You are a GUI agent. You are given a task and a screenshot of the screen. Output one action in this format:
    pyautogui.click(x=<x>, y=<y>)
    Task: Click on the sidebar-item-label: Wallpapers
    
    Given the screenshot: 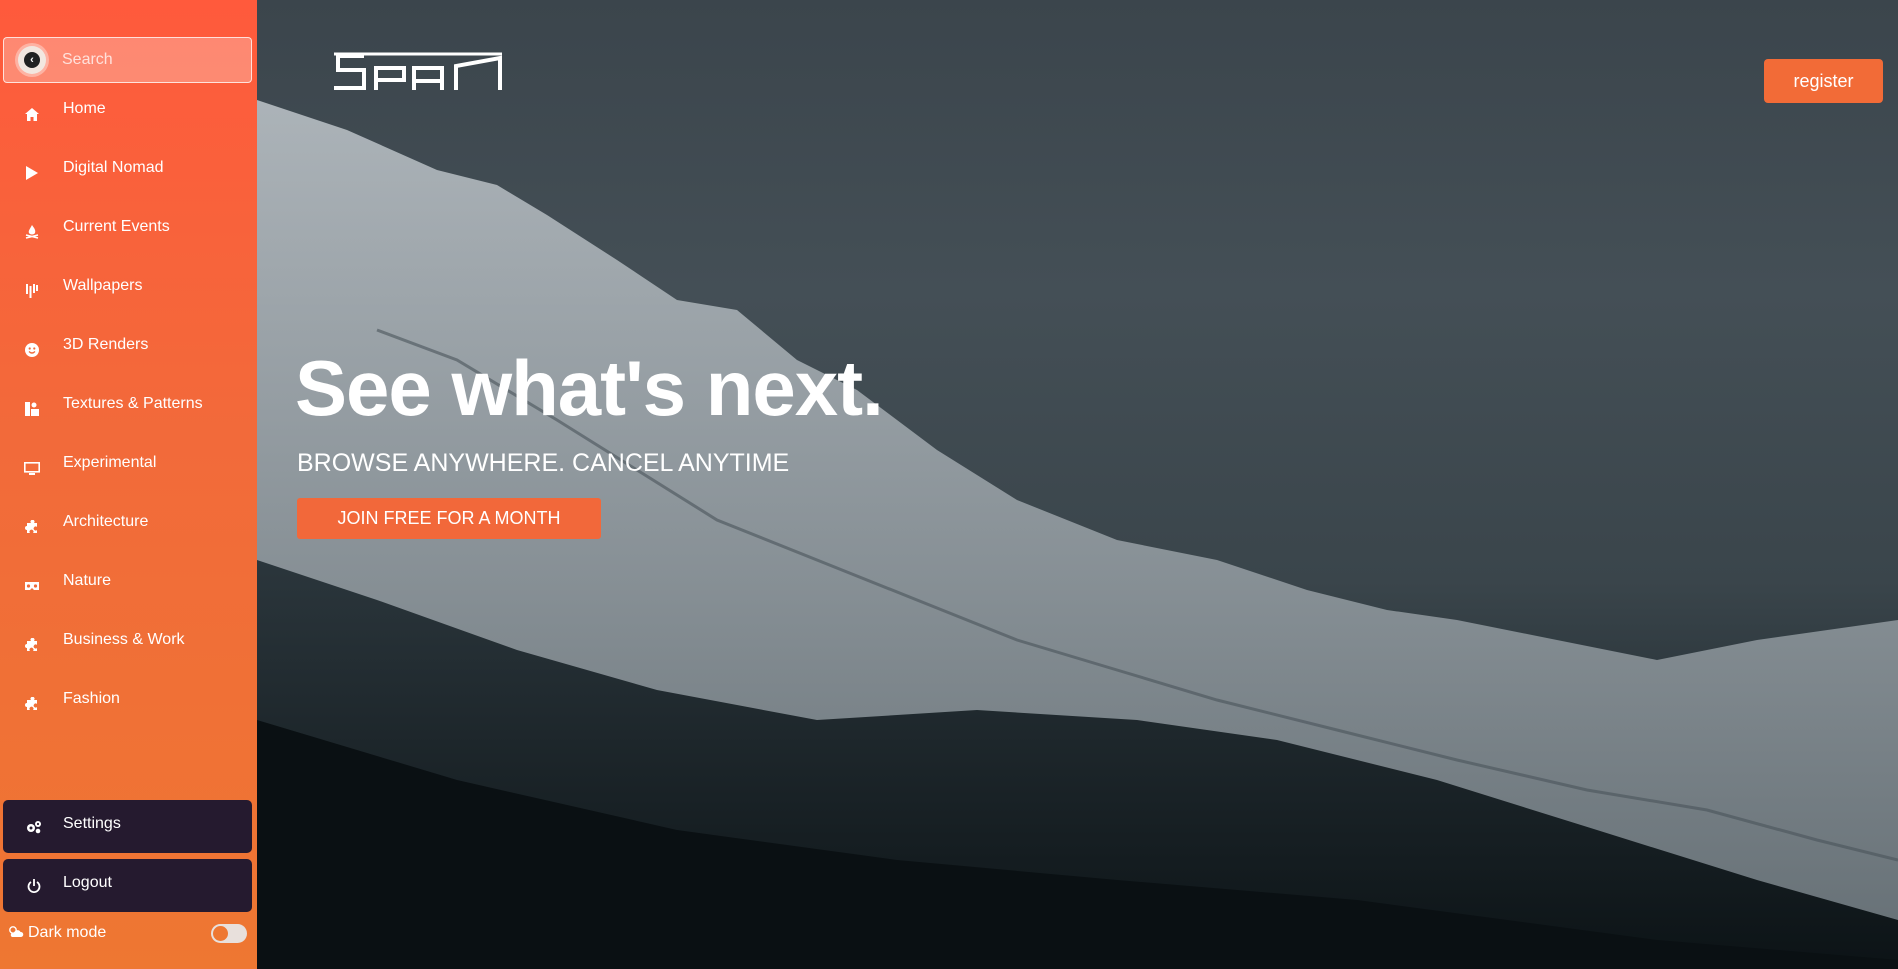 What is the action you would take?
    pyautogui.click(x=103, y=285)
    